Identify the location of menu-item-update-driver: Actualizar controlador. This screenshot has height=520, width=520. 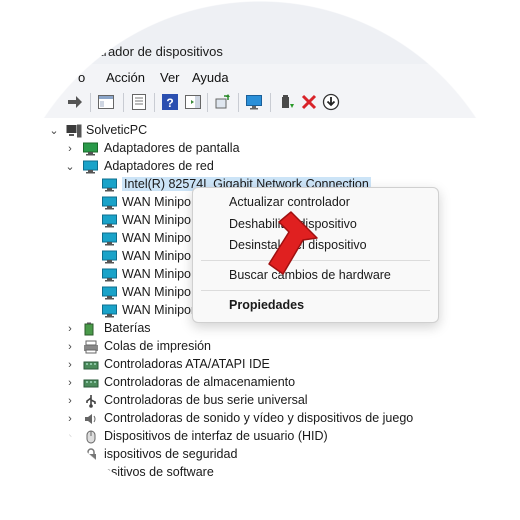
(289, 202).